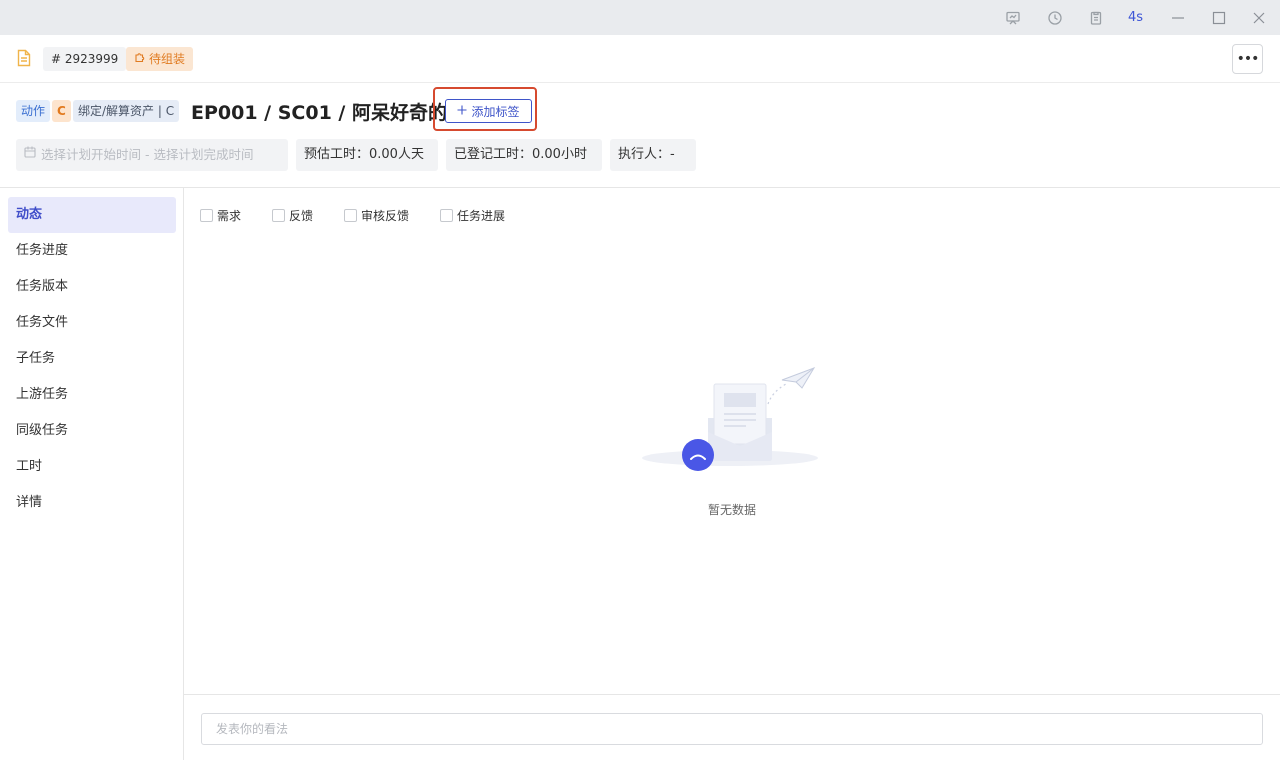 This screenshot has height=760, width=1280. I want to click on header-bar: # 2923999 待组装 •••, so click(640, 59).